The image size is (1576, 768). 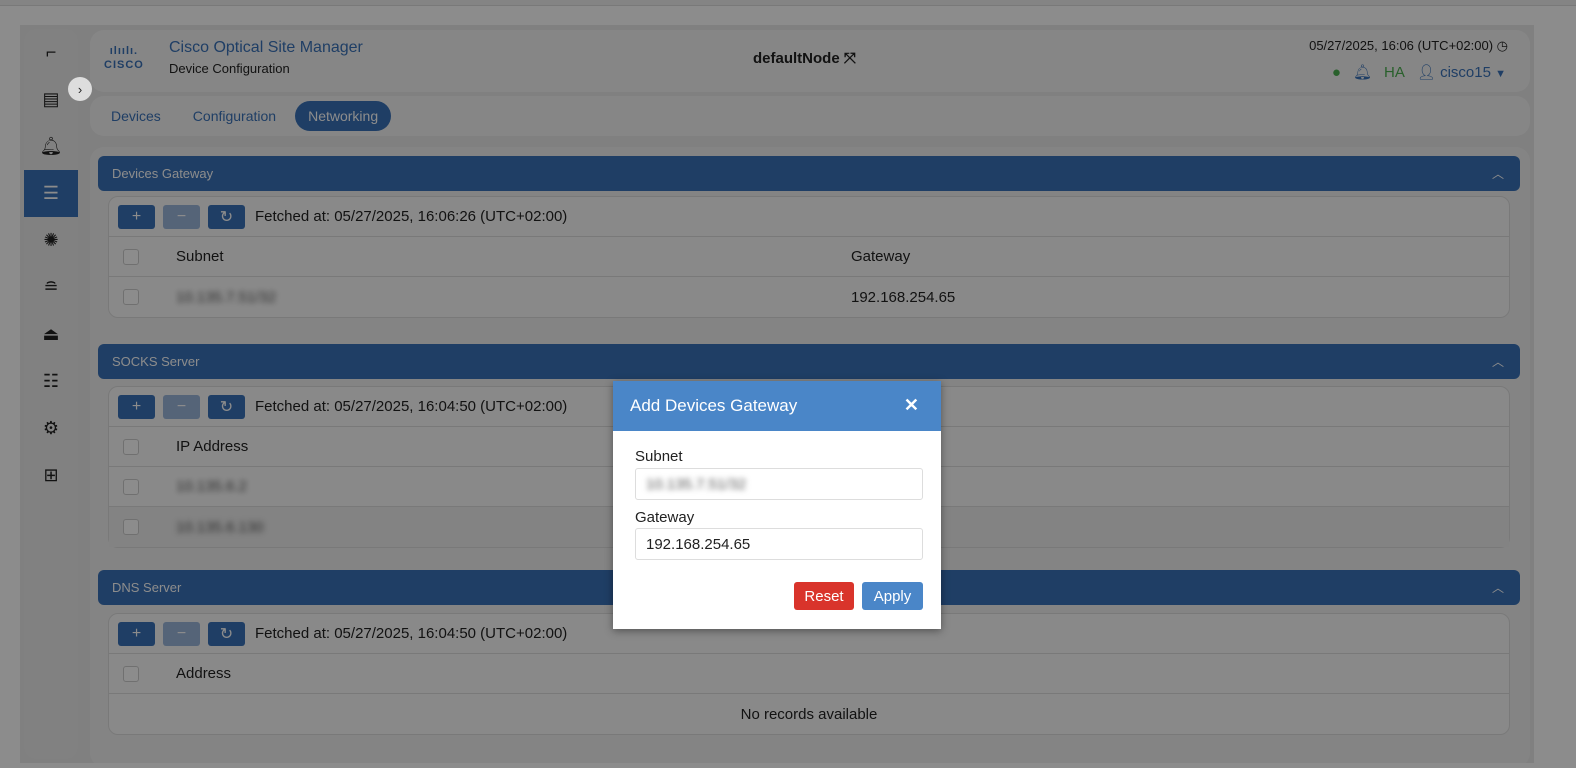 What do you see at coordinates (80, 89) in the screenshot?
I see `expand-sidebar-button: ›` at bounding box center [80, 89].